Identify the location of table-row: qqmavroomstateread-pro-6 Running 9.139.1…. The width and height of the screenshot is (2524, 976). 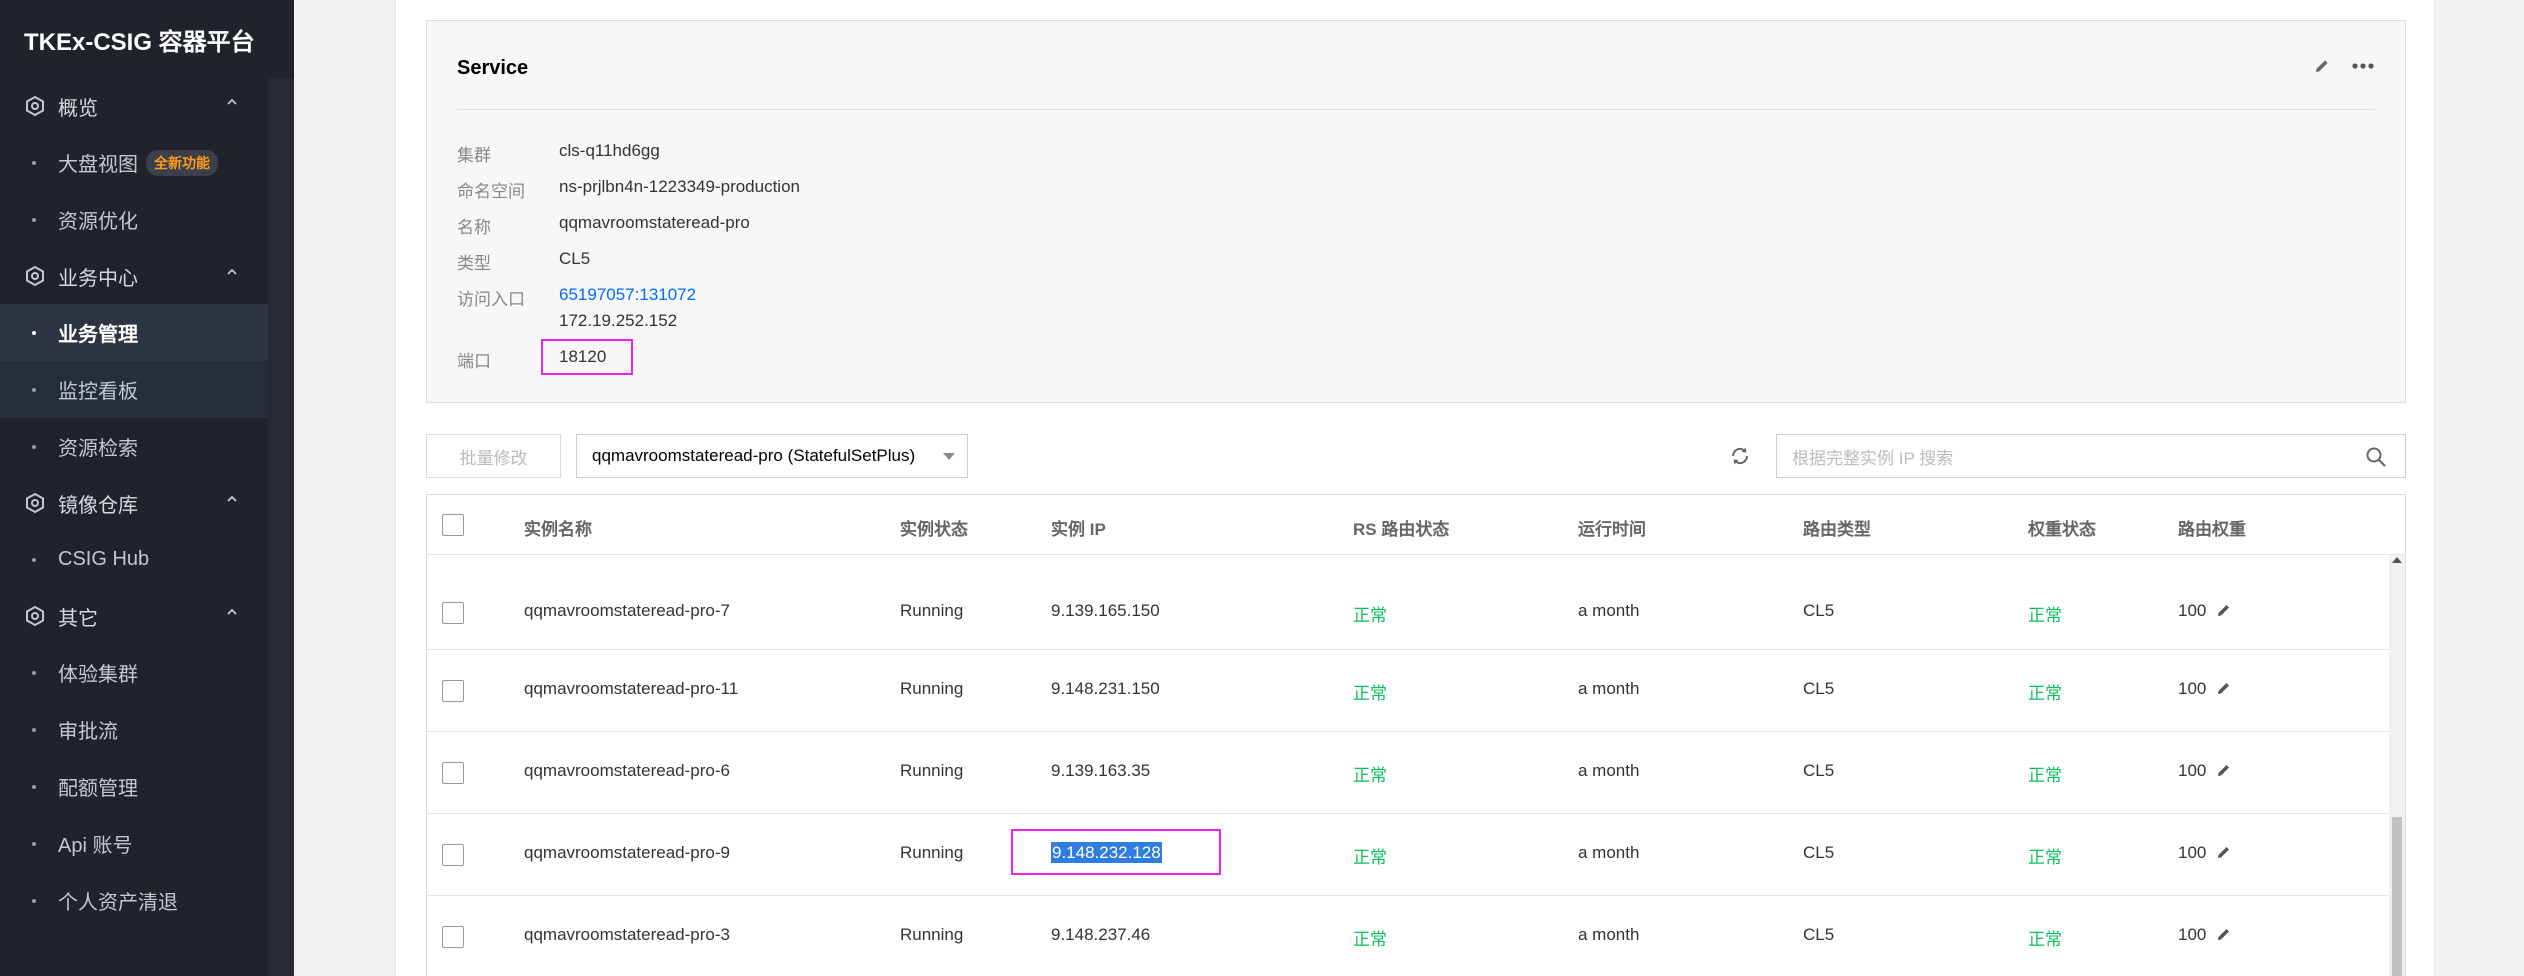
(1409, 773).